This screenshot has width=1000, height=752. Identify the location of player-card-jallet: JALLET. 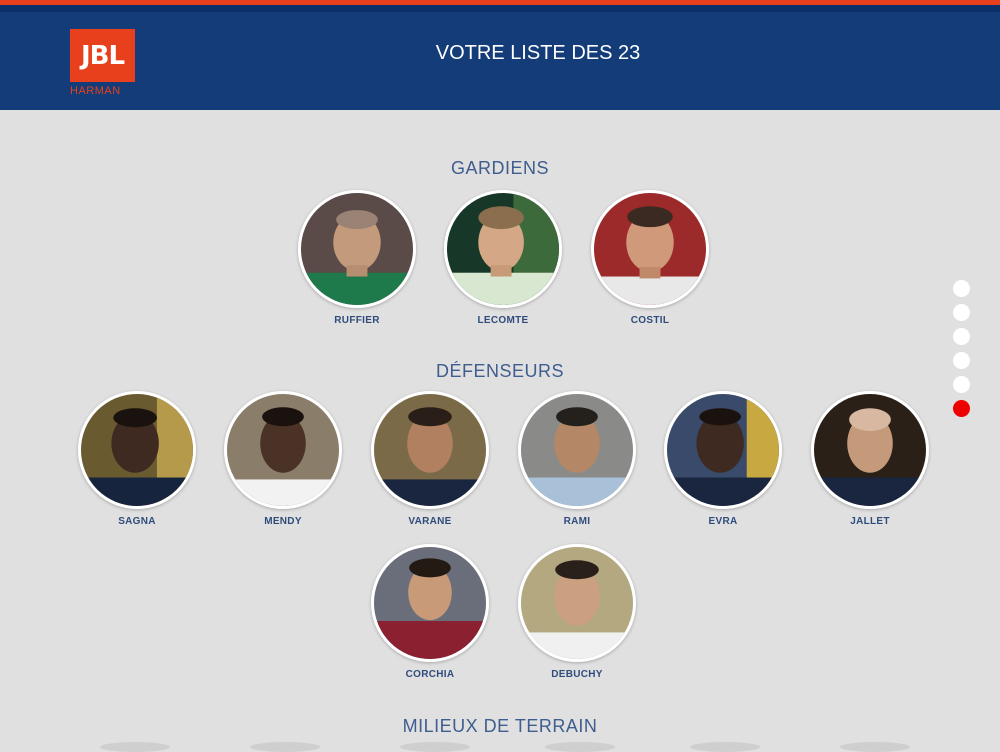
(870, 459).